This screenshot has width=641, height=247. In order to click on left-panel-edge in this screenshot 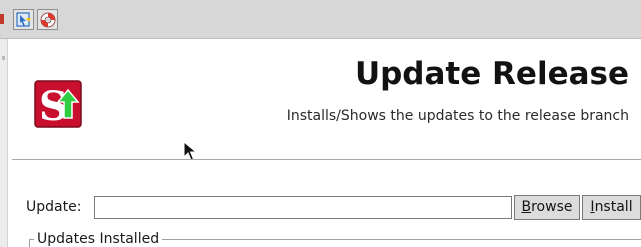, I will do `click(4, 143)`.